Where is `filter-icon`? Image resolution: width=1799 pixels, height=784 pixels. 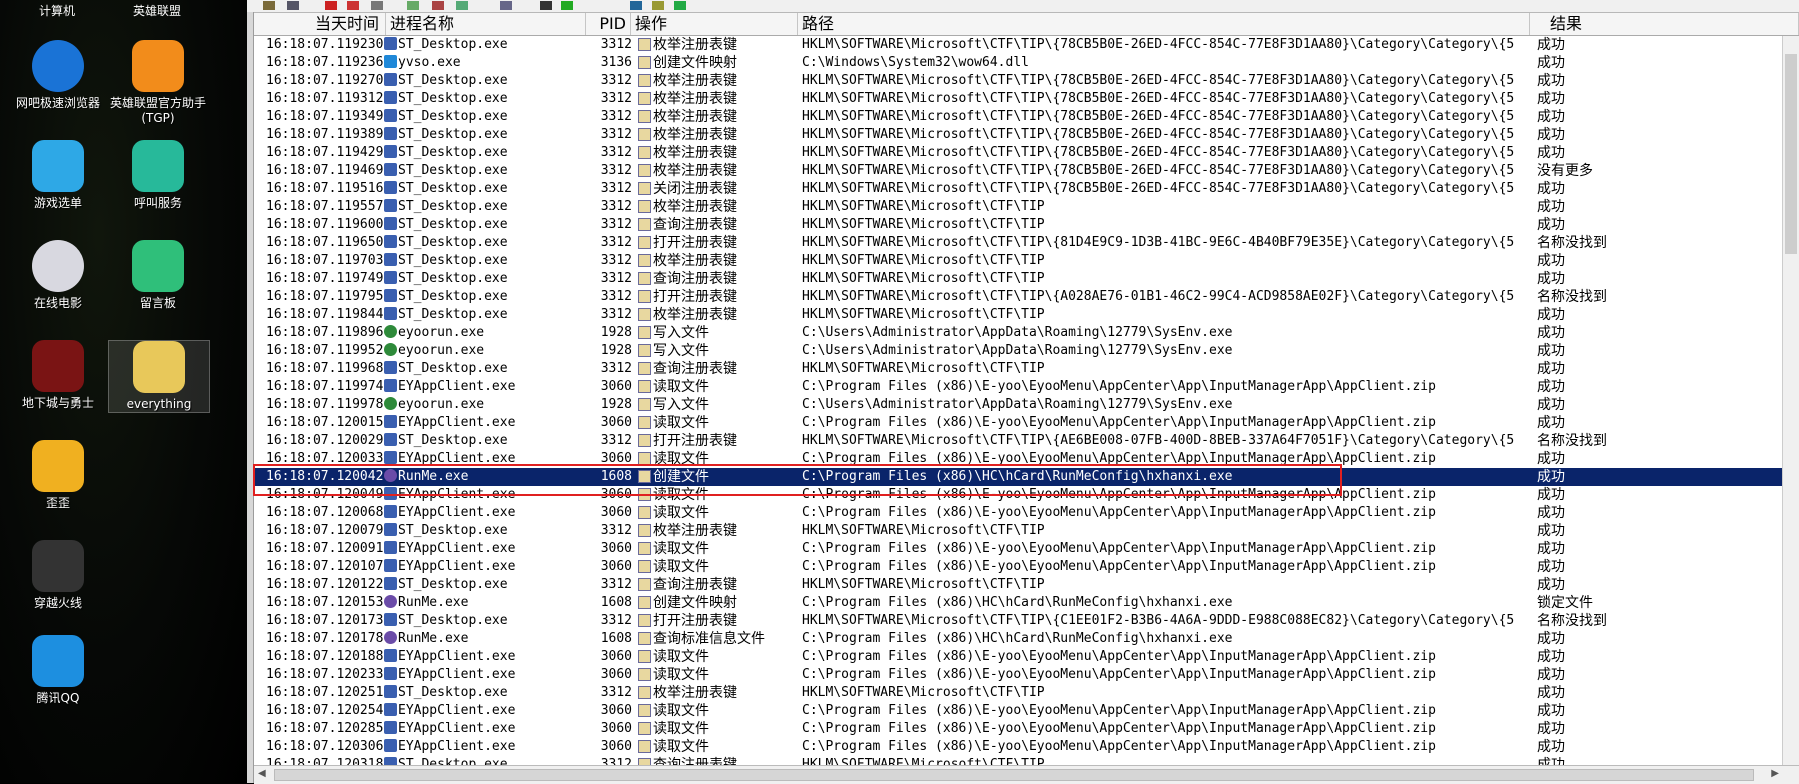
filter-icon is located at coordinates (413, 5).